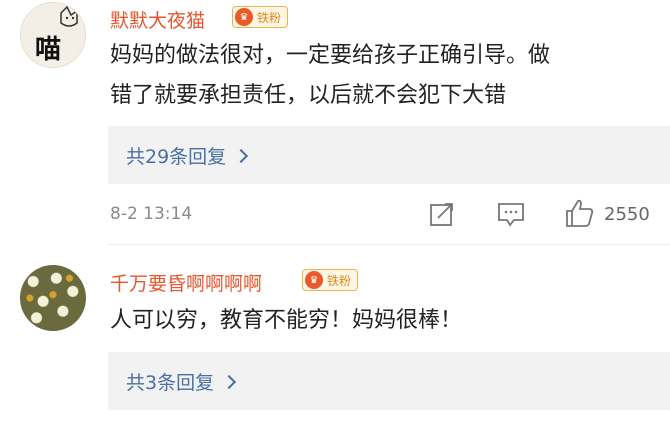 The width and height of the screenshot is (670, 421). Describe the element at coordinates (580, 213) in the screenshot. I see `like-icon` at that location.